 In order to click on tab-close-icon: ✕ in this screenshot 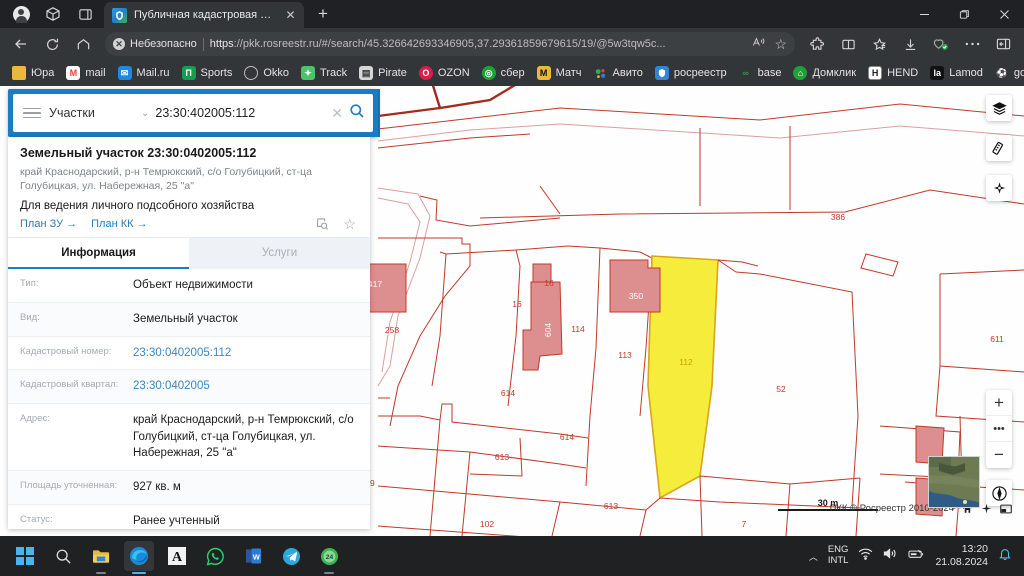, I will do `click(290, 15)`.